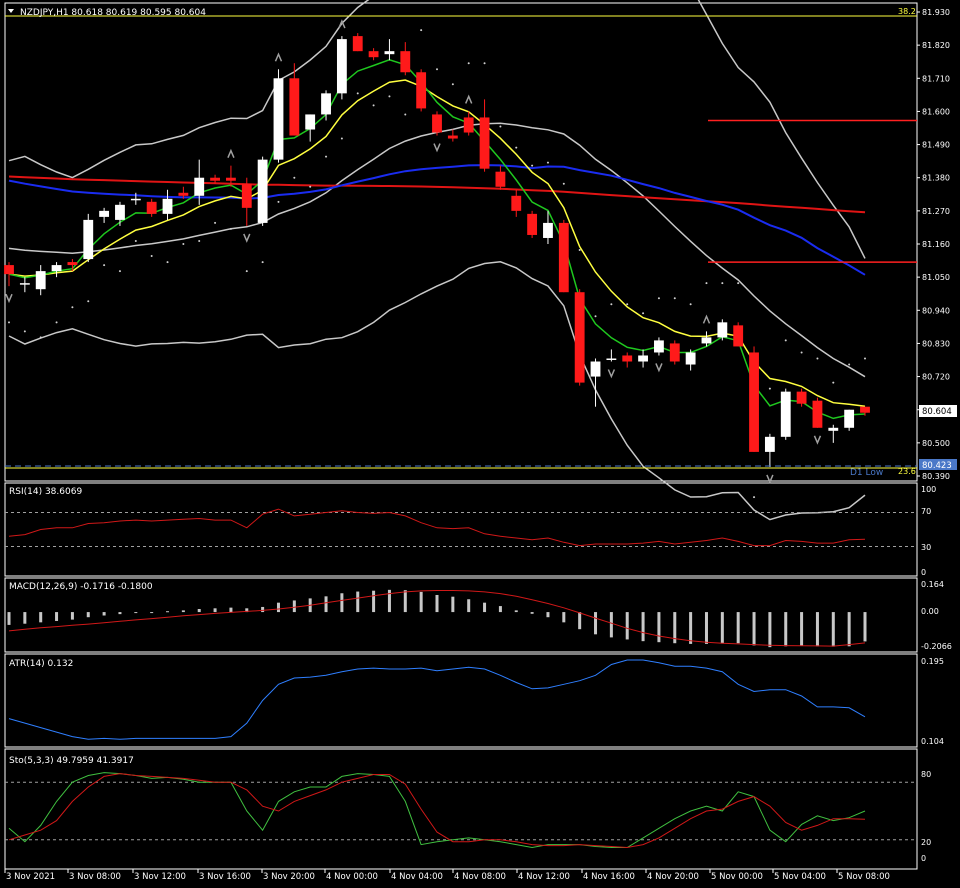 The height and width of the screenshot is (888, 960). What do you see at coordinates (937, 466) in the screenshot?
I see `low-price-label: 80.423` at bounding box center [937, 466].